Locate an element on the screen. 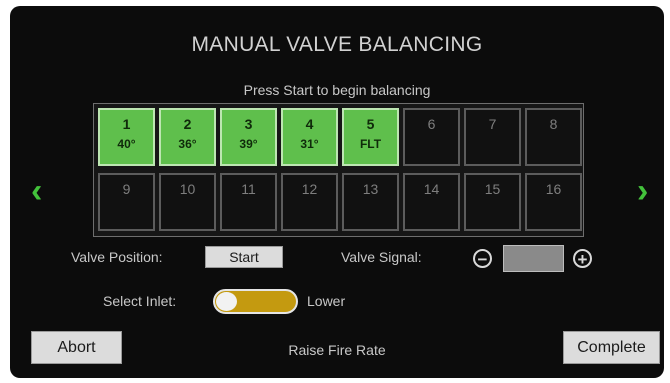  valve-signal-value is located at coordinates (533, 258).